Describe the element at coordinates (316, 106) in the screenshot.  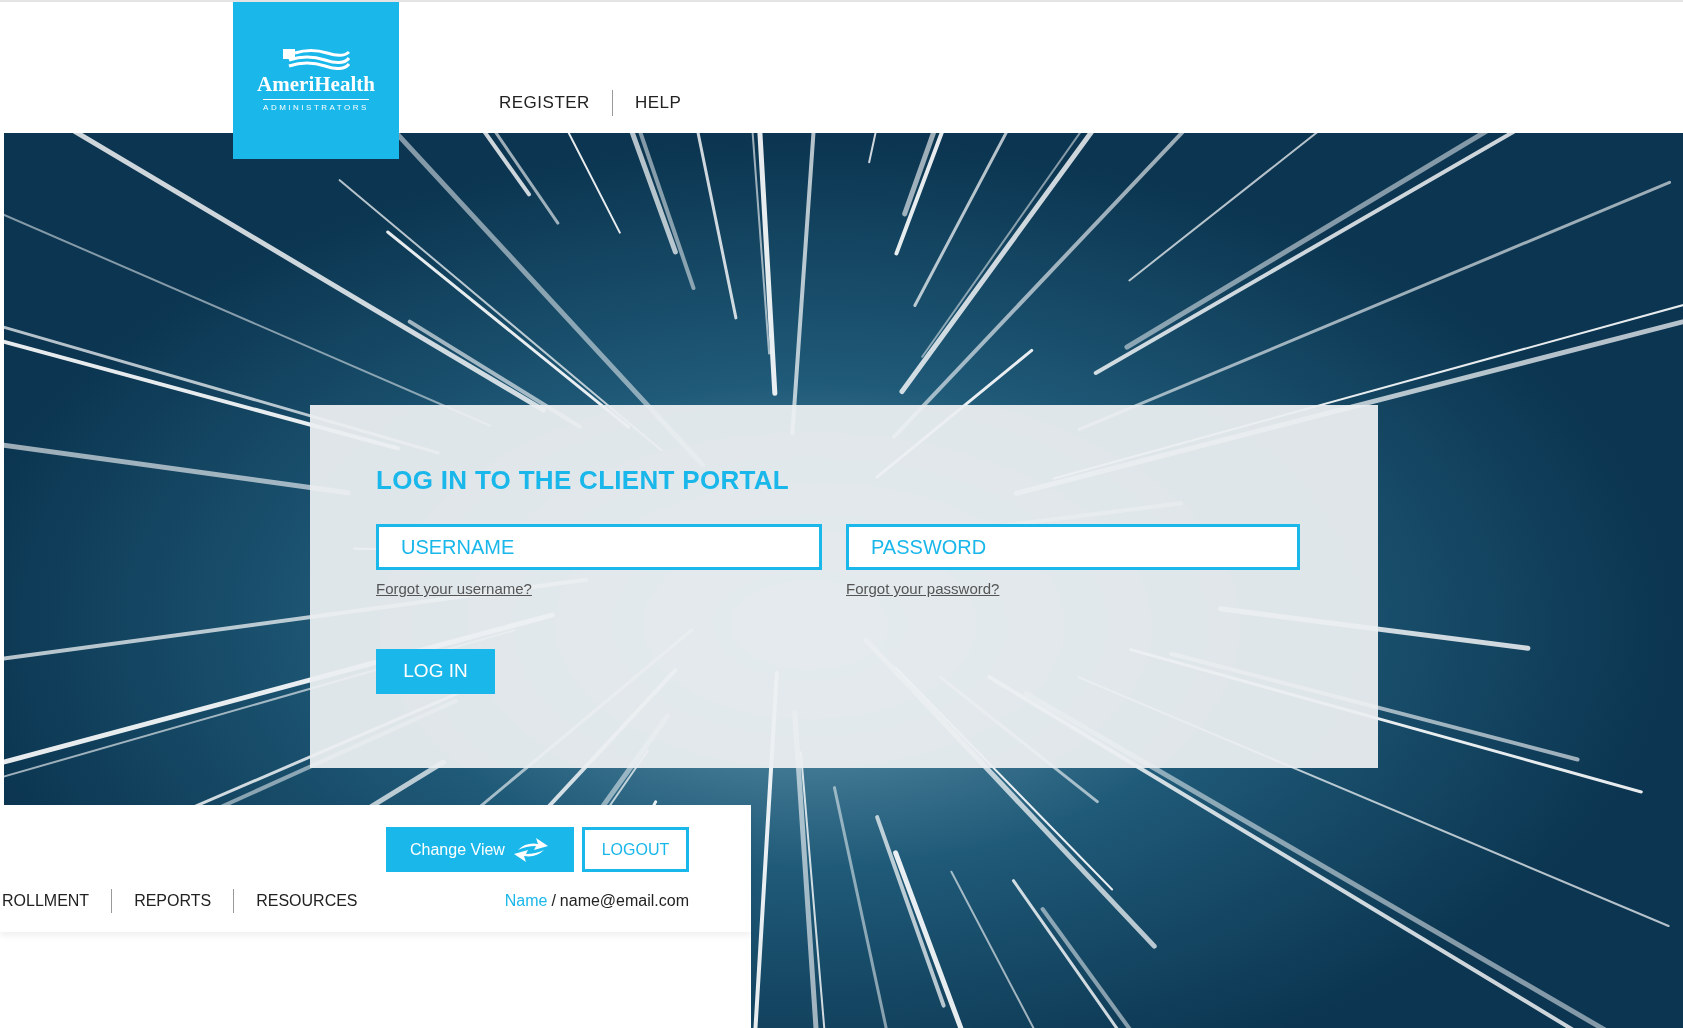
I see `logo-tagline: ADMINISTRATORS` at that location.